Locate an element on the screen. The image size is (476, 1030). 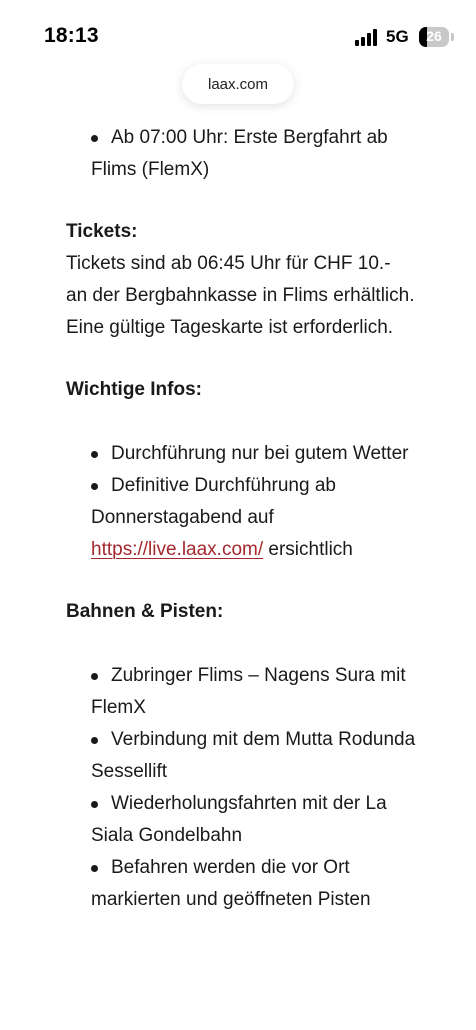
tickets-heading: Tickets: is located at coordinates (102, 231).